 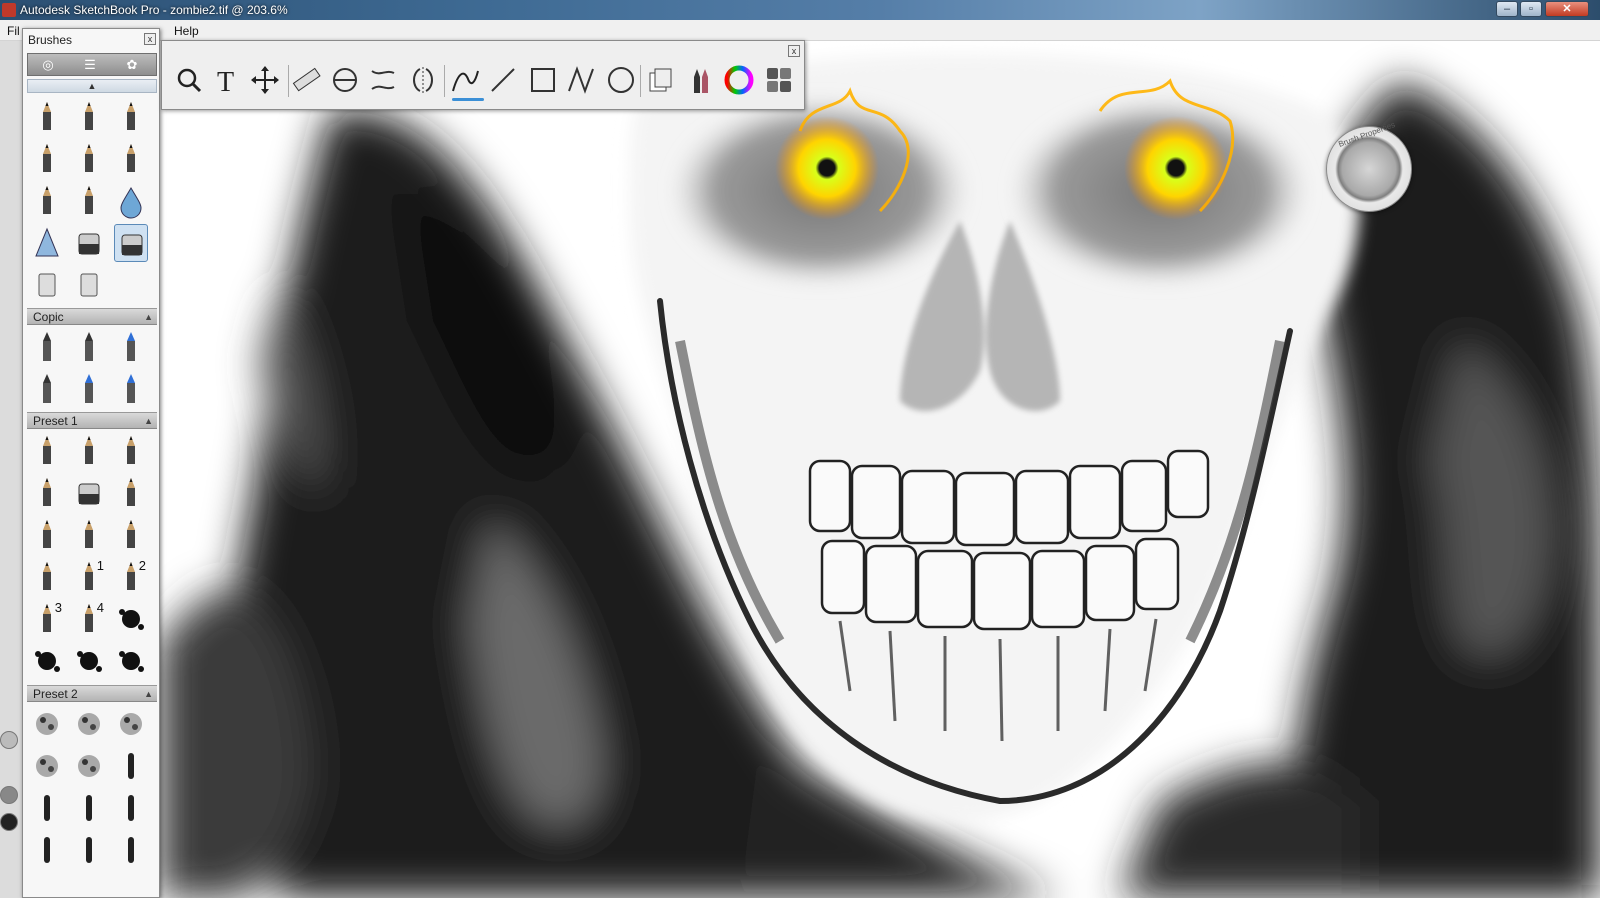 I want to click on maximize-button: ▫, so click(x=1531, y=9).